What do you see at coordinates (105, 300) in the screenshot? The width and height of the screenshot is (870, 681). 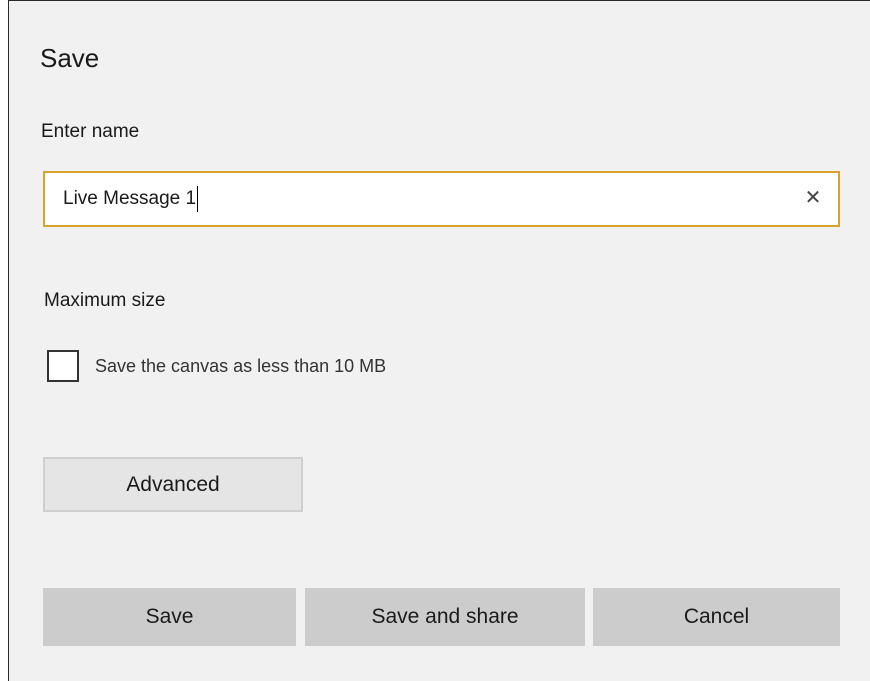 I see `max-size-label: Maximum size` at bounding box center [105, 300].